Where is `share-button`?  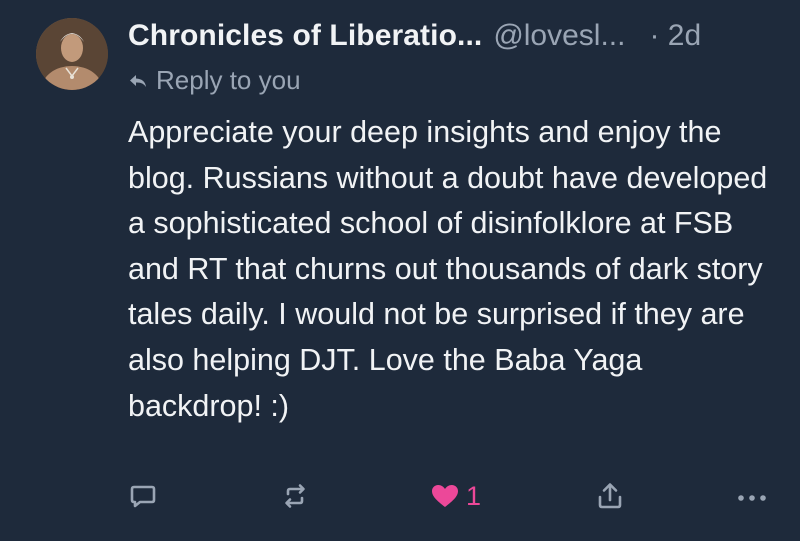 share-button is located at coordinates (610, 496).